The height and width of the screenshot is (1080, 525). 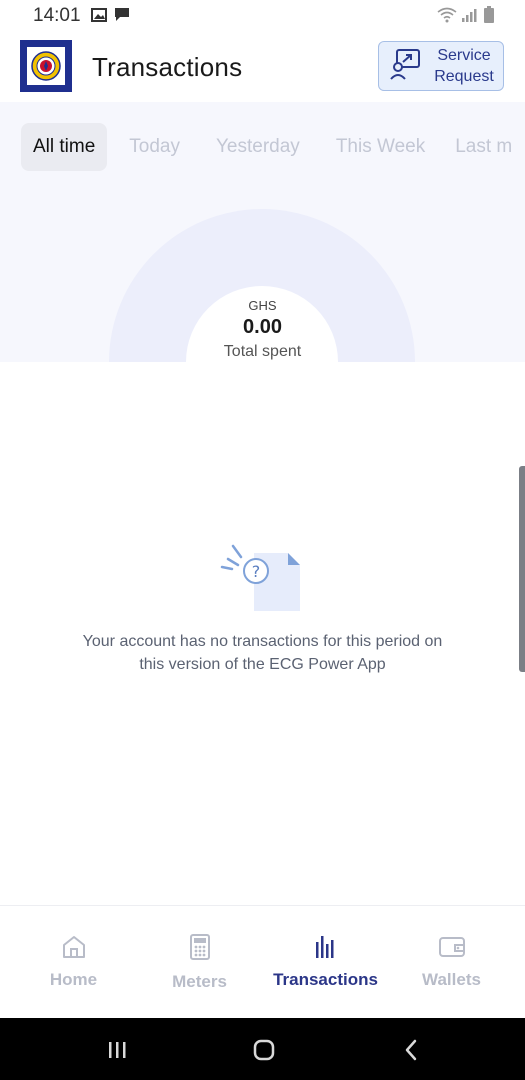 What do you see at coordinates (199, 962) in the screenshot?
I see `nav-item-meters: Meters` at bounding box center [199, 962].